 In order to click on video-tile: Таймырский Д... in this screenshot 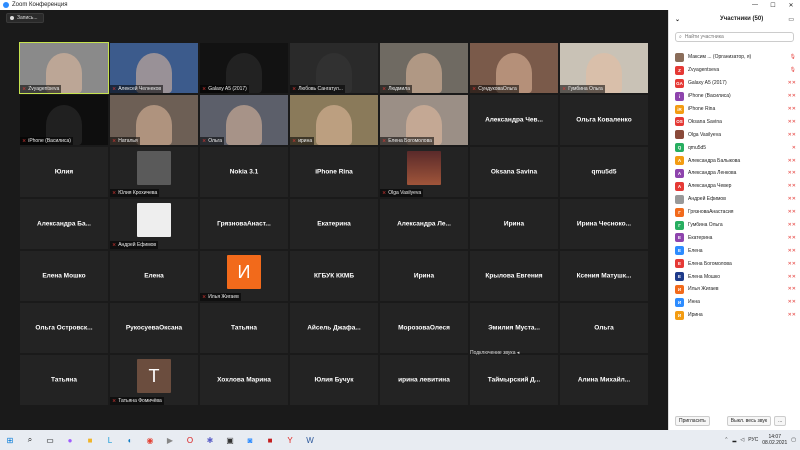, I will do `click(514, 380)`.